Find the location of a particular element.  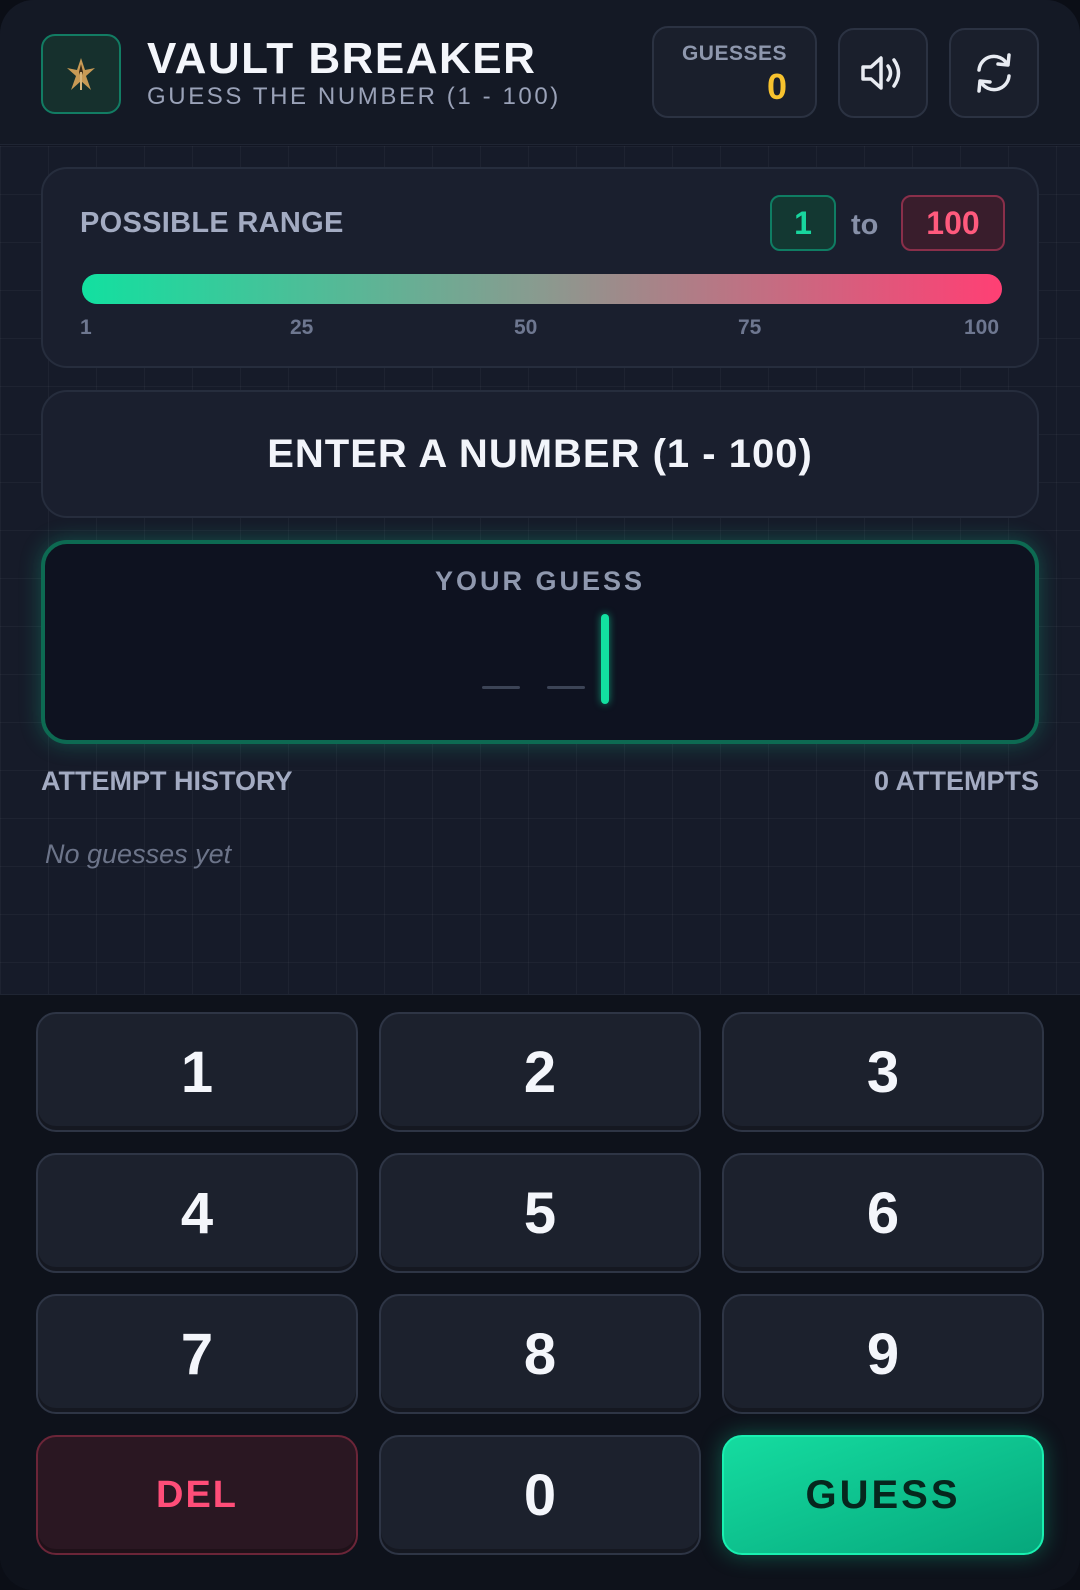

speaker-volume-icon is located at coordinates (881, 73).